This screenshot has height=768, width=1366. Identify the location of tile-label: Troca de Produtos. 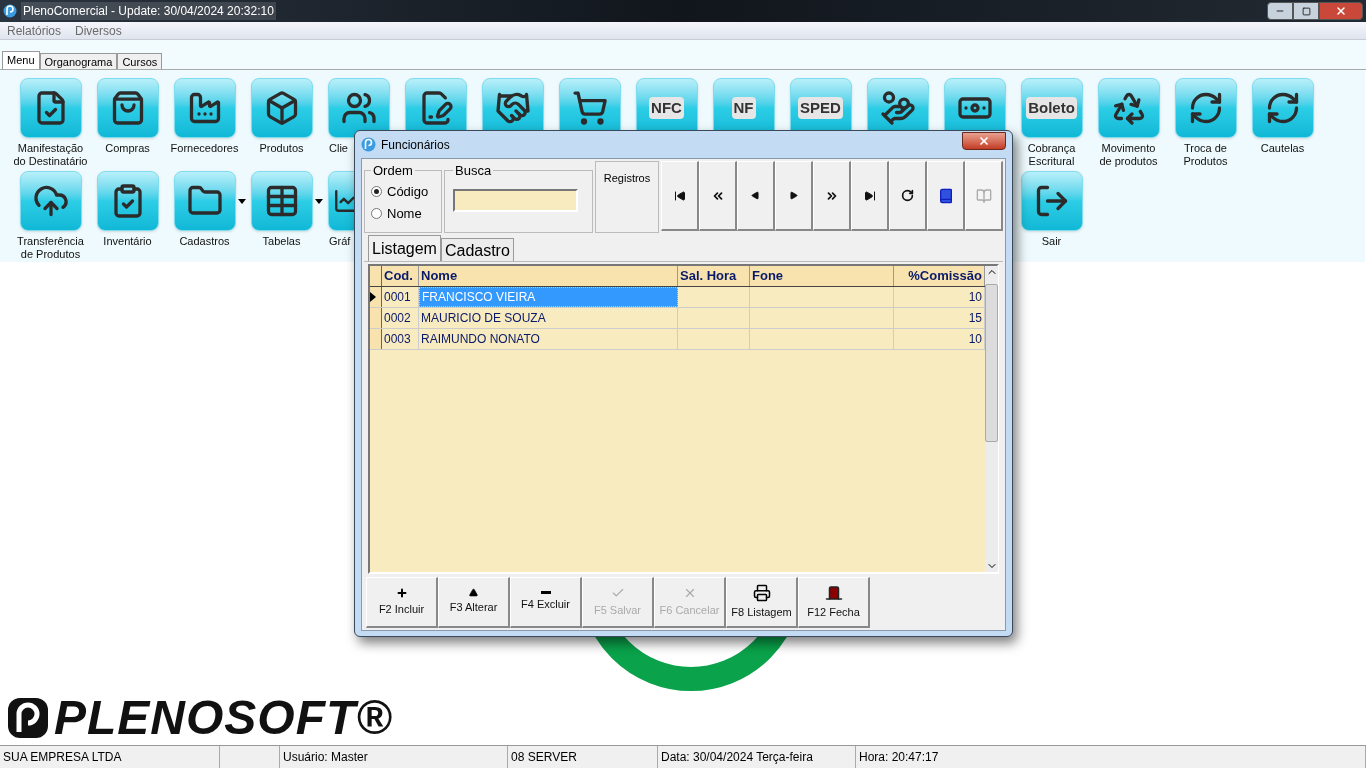
(1205, 155).